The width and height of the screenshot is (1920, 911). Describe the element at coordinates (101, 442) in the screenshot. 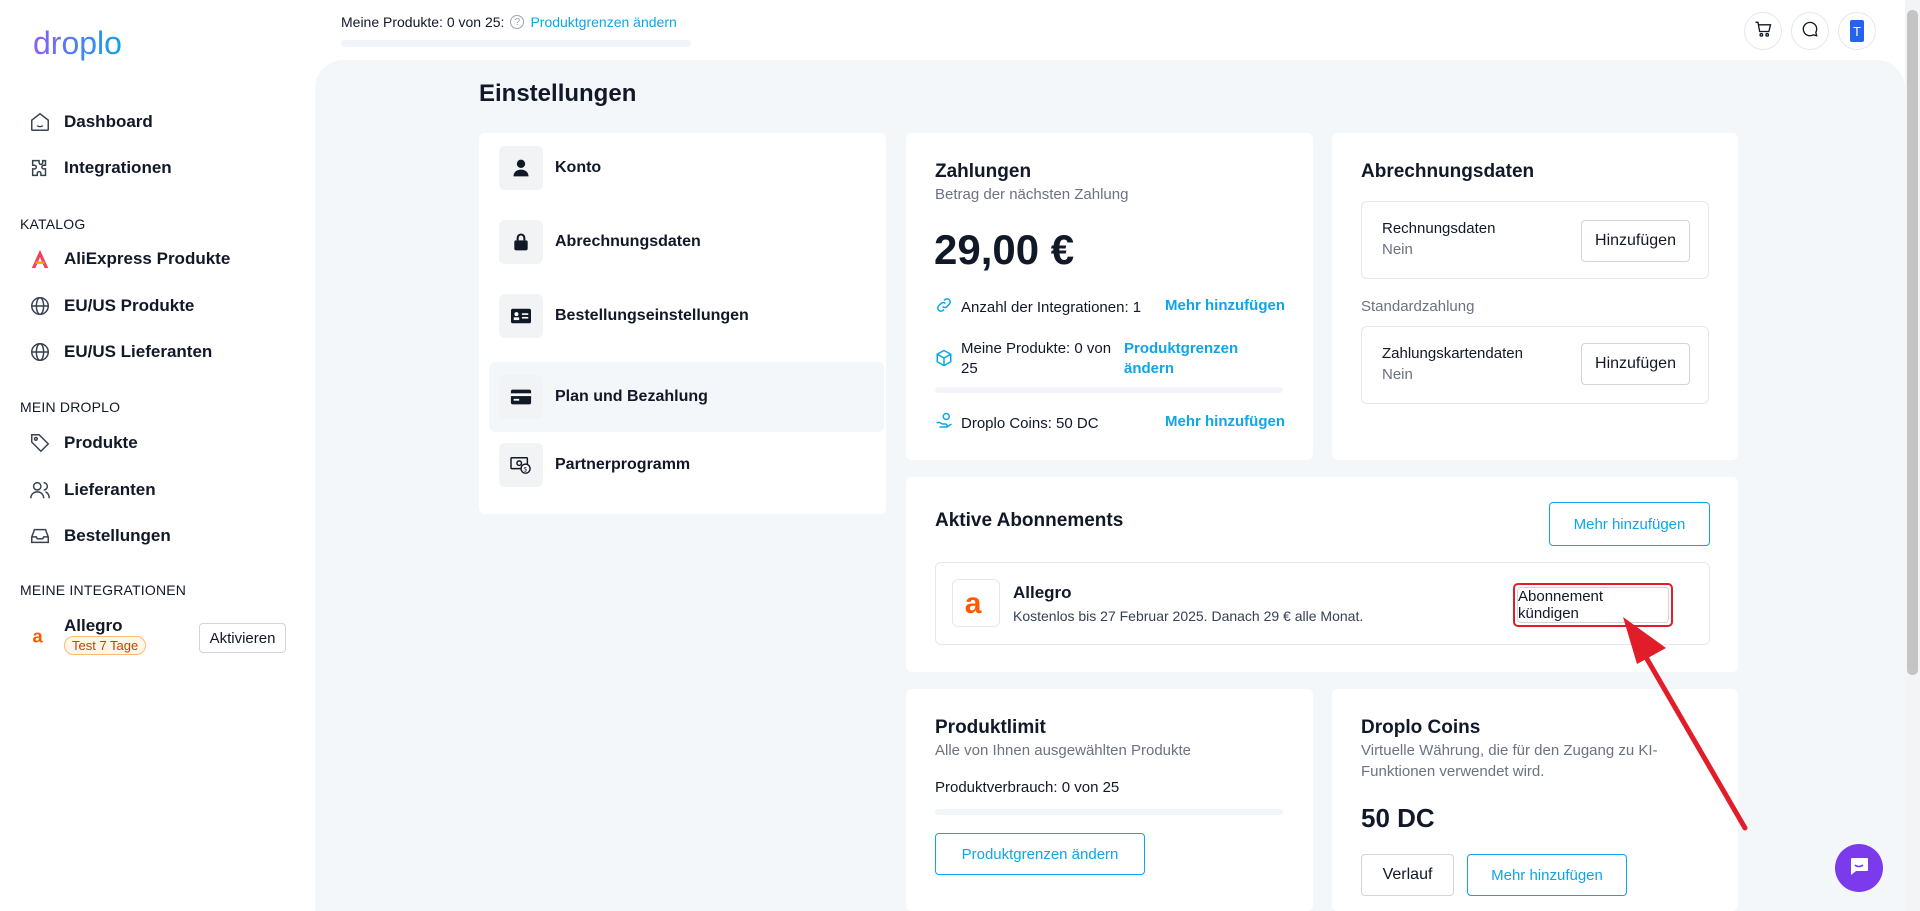

I see `nav-products-label: Produkte` at that location.